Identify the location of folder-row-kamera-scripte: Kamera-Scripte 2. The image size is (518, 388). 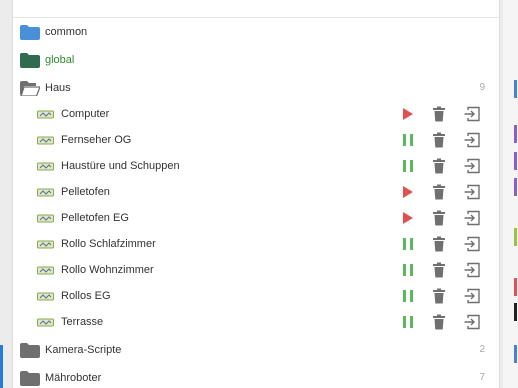
(256, 350).